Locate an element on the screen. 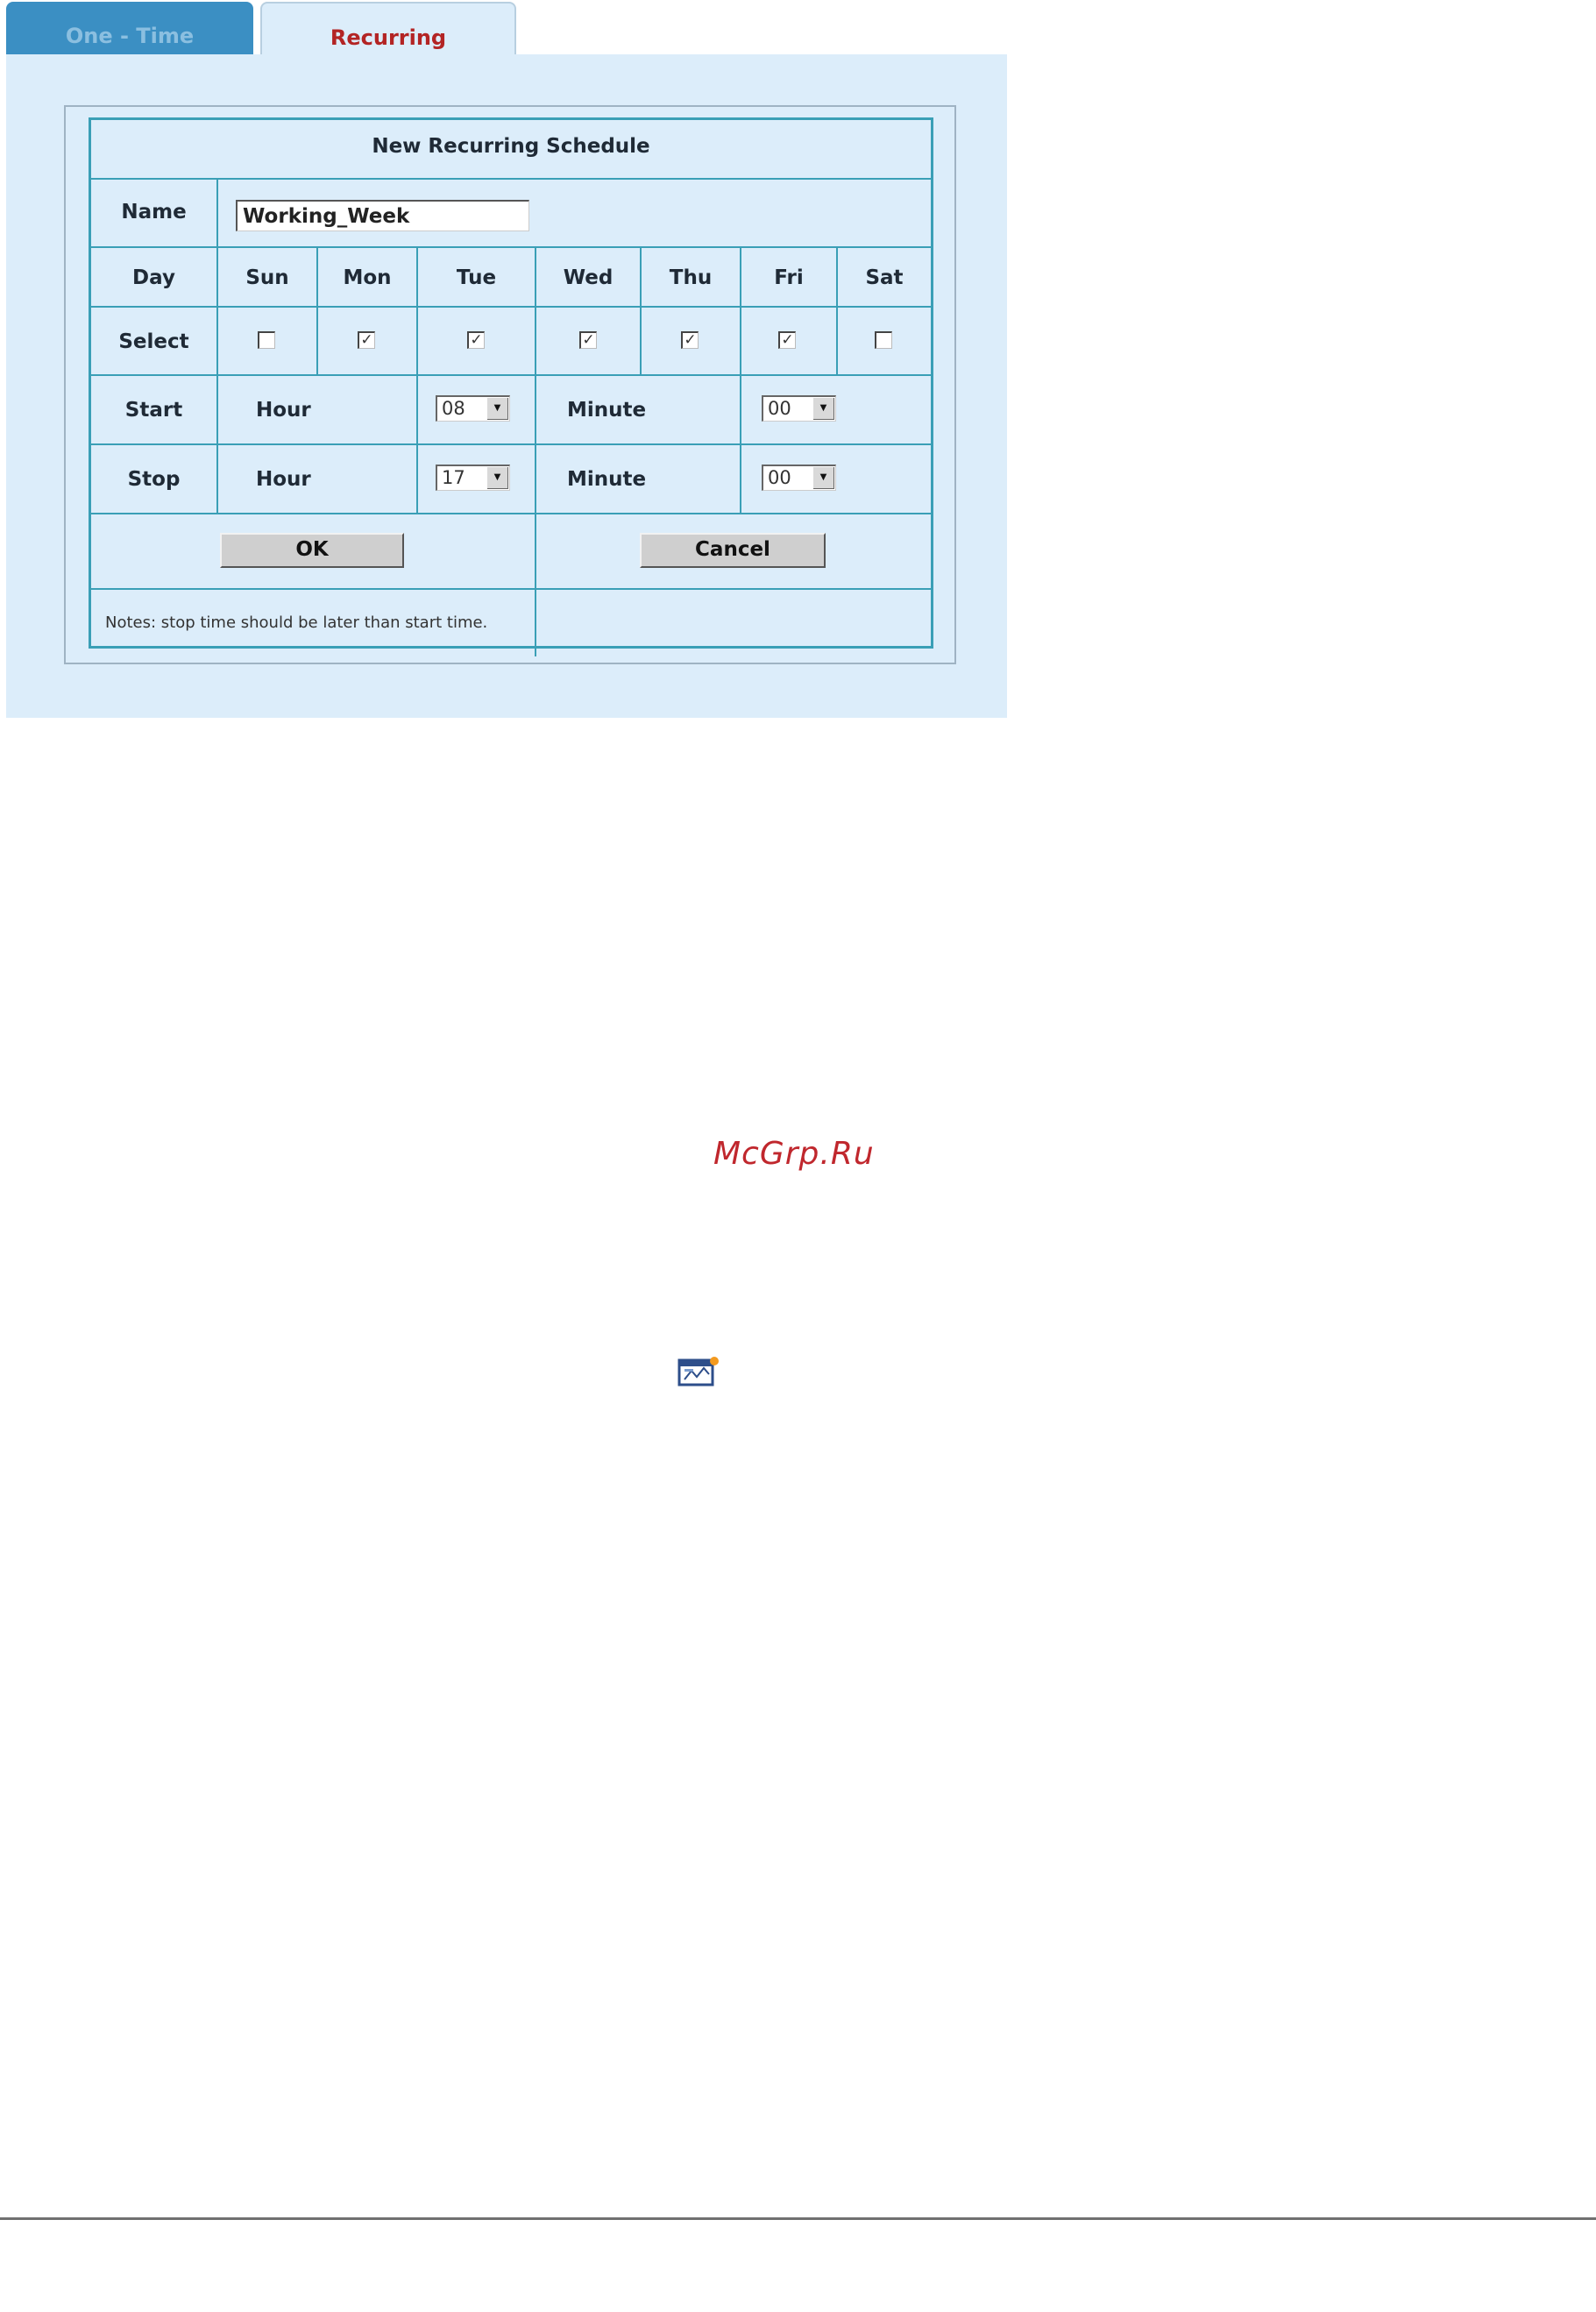 The image size is (1596, 2312). start-hour-value: 08 is located at coordinates (453, 409).